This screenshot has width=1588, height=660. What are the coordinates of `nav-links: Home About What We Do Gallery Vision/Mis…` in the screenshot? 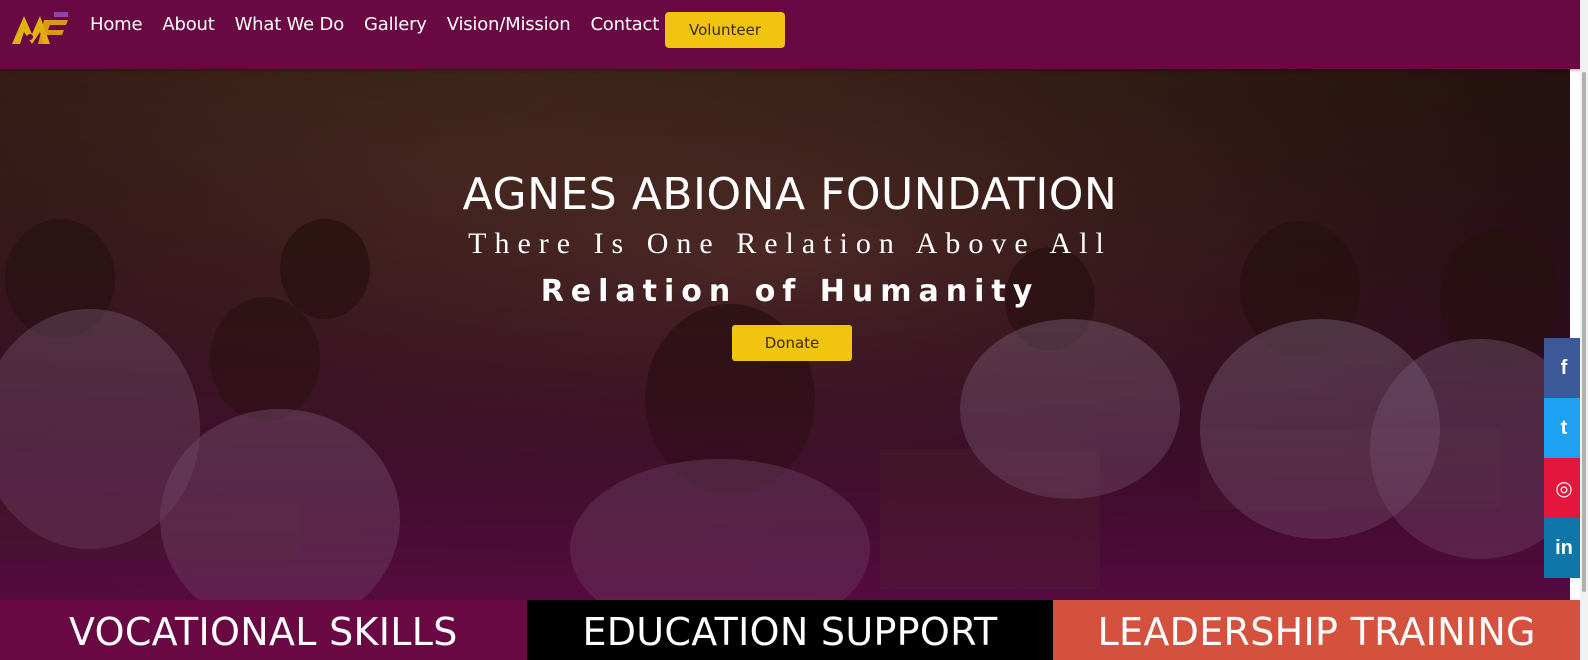 It's located at (398, 24).